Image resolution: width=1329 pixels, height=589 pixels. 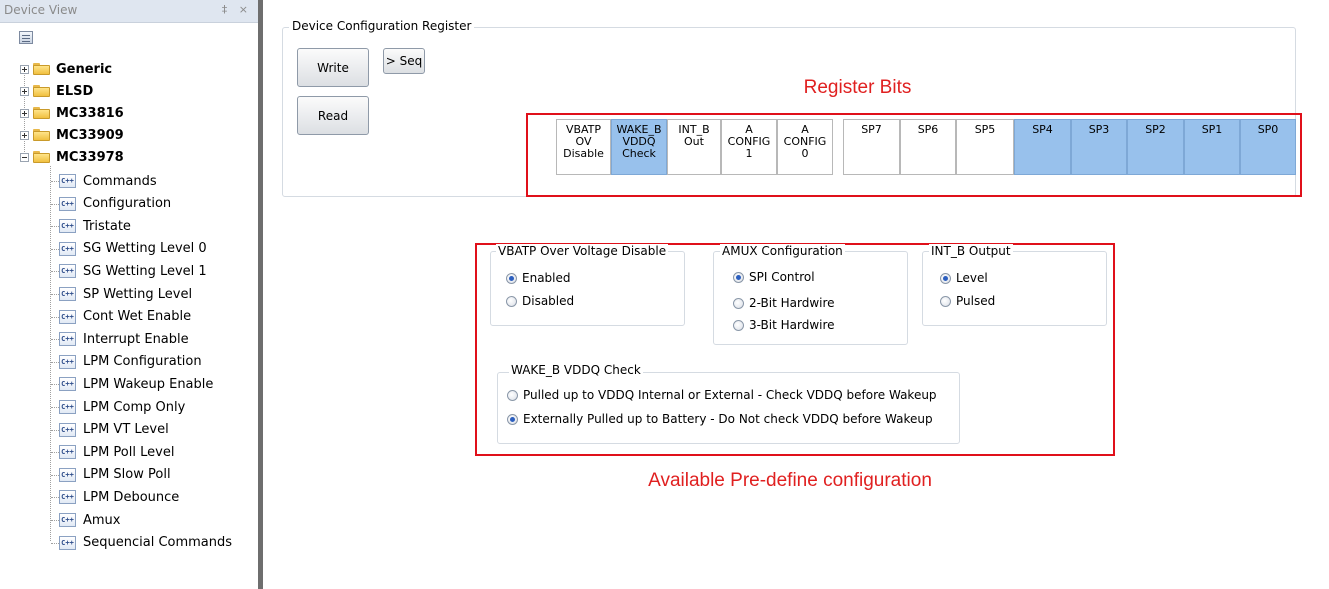 I want to click on register-bit-cell: SP6, so click(x=928, y=147).